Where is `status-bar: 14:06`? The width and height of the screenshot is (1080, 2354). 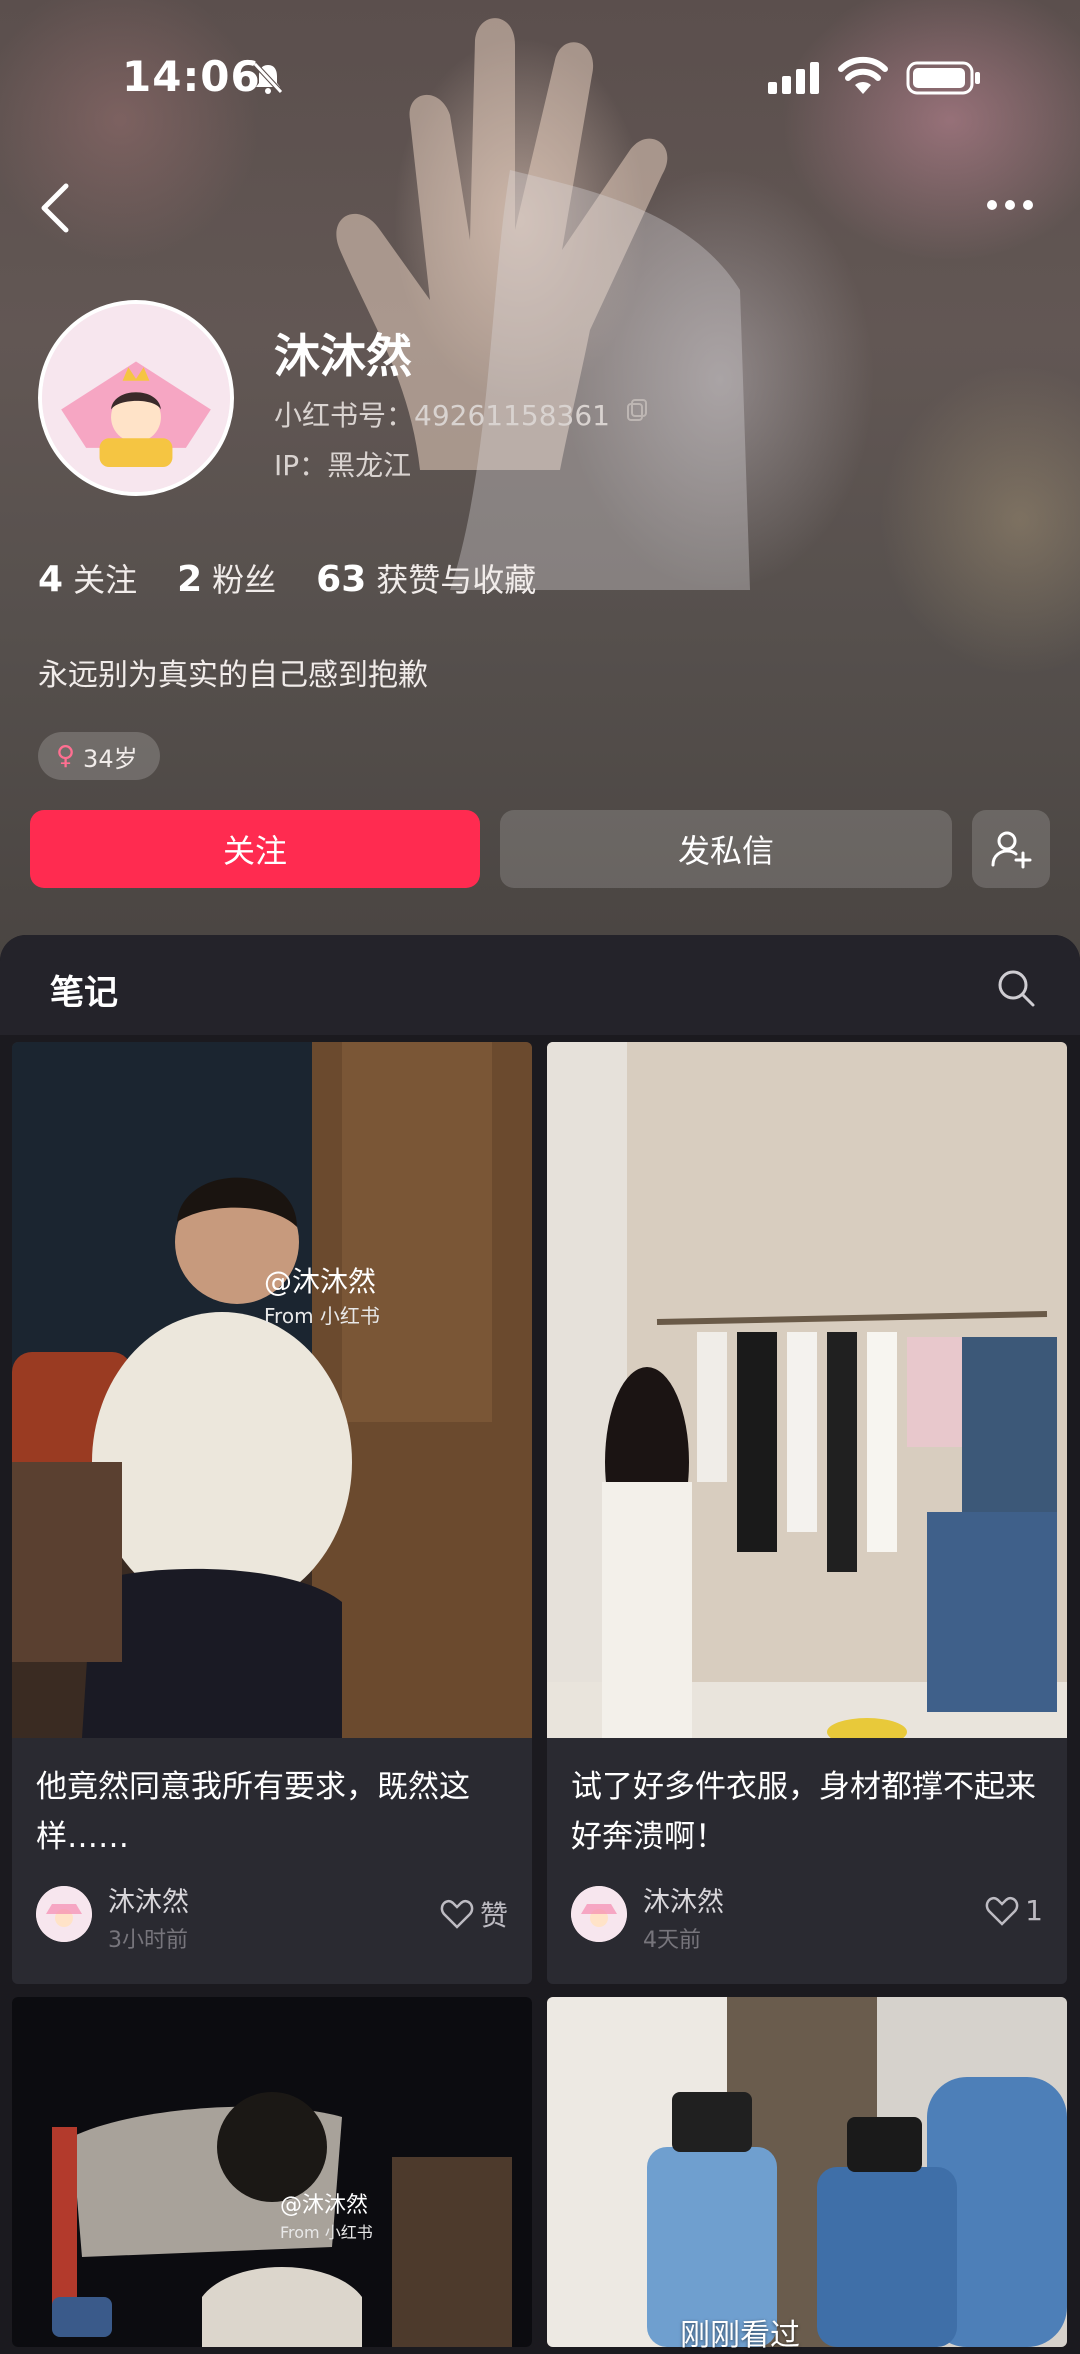 status-bar: 14:06 is located at coordinates (540, 75).